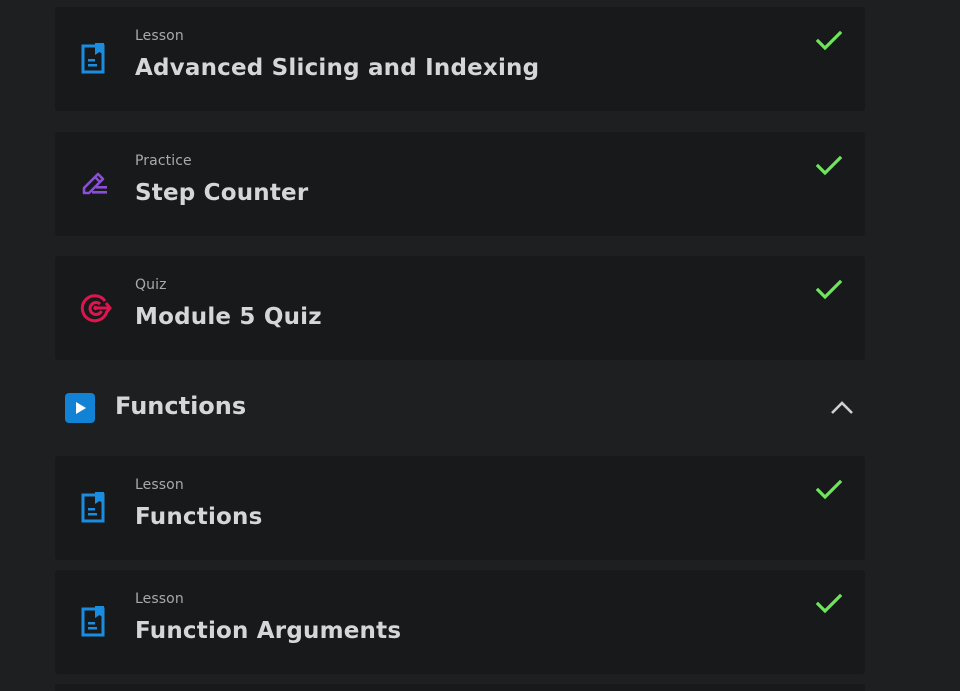 The image size is (960, 691). What do you see at coordinates (80, 408) in the screenshot?
I see `play-icon` at bounding box center [80, 408].